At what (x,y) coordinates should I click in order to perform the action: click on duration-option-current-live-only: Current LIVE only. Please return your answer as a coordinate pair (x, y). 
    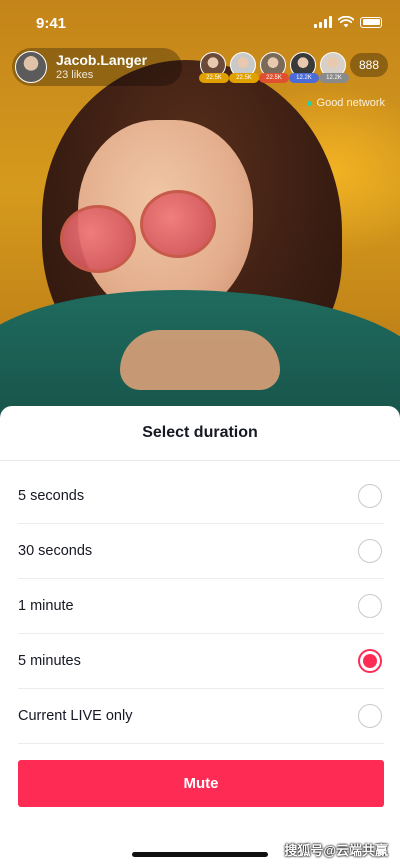
    Looking at the image, I should click on (201, 716).